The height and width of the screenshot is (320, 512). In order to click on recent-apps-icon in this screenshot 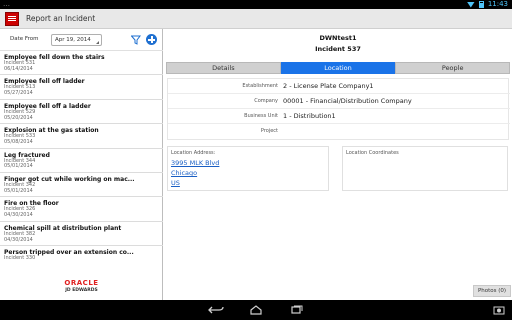, I will do `click(296, 310)`.